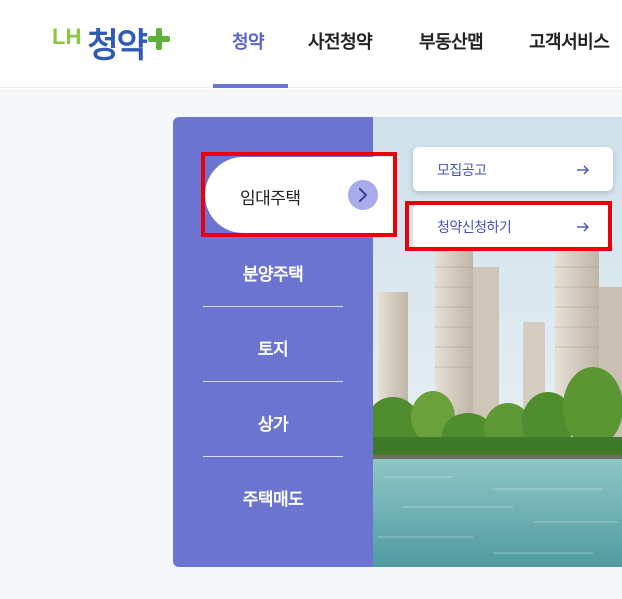  Describe the element at coordinates (158, 39) in the screenshot. I see `plus-icon` at that location.